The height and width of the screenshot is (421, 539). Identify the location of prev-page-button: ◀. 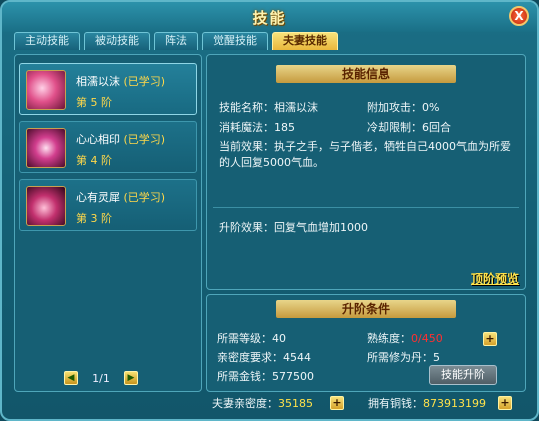
(71, 378).